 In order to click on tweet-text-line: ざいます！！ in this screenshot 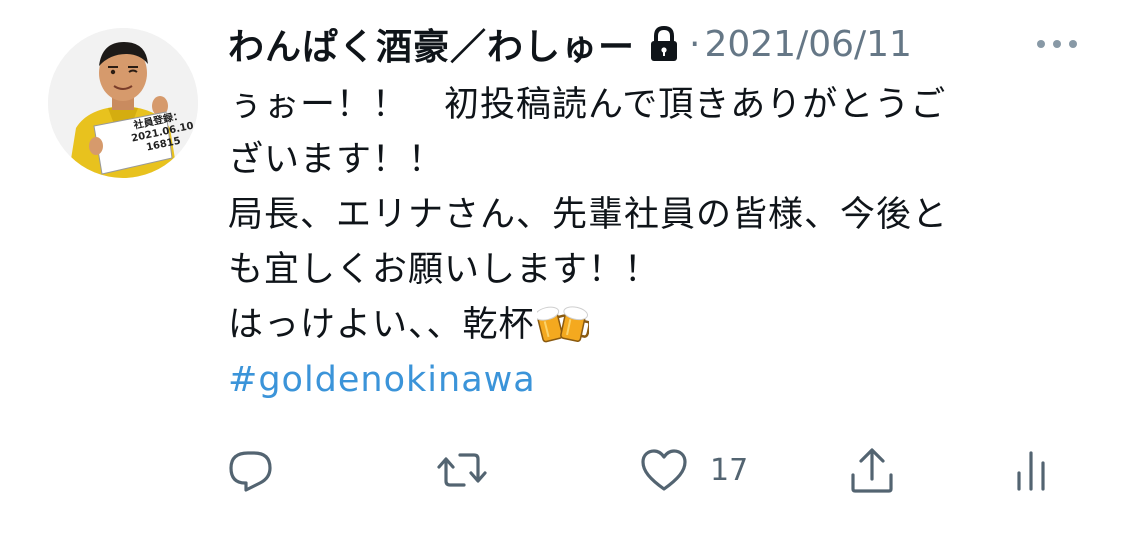, I will do `click(336, 160)`.